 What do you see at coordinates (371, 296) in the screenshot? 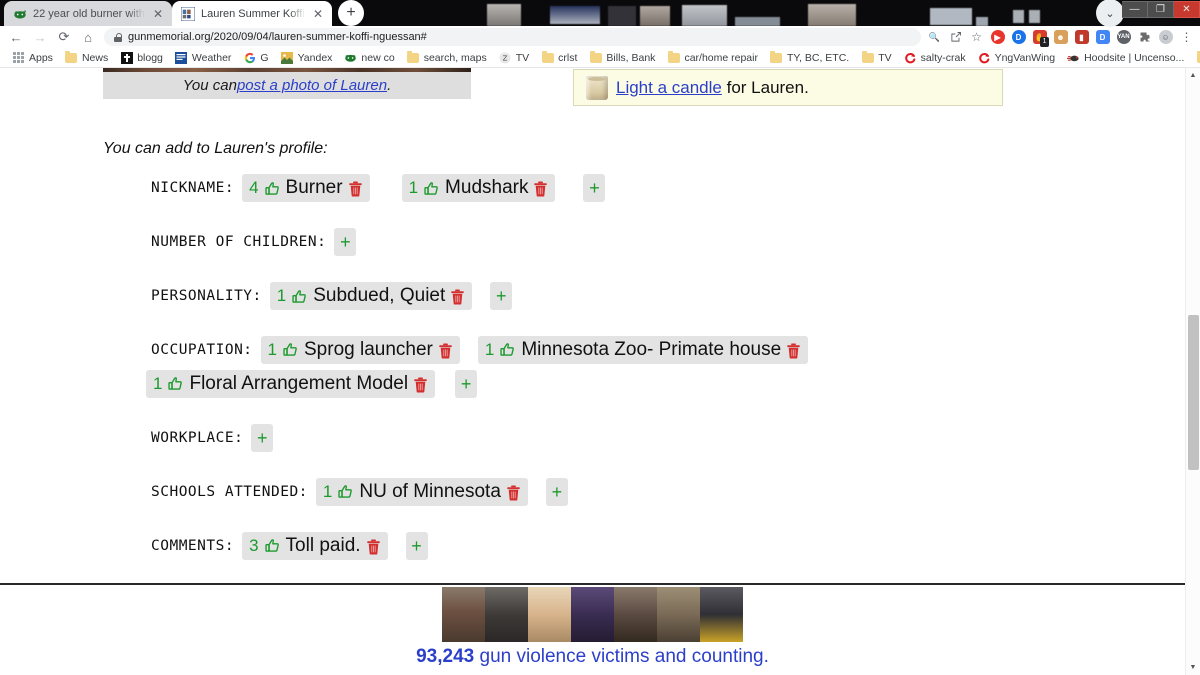
I see `tag-personality-0: 1 Subdued, Quiet` at bounding box center [371, 296].